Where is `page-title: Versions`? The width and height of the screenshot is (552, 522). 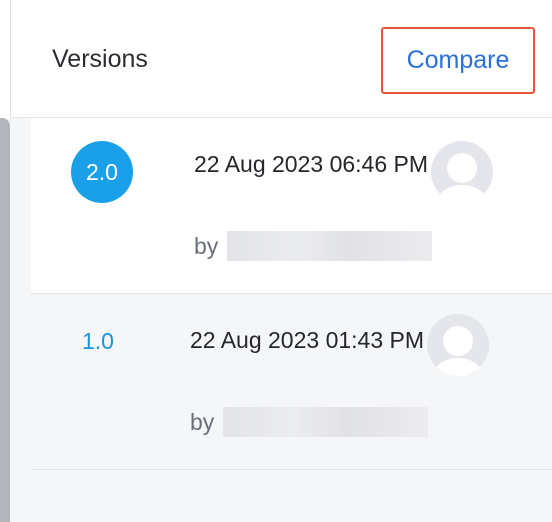 page-title: Versions is located at coordinates (100, 59).